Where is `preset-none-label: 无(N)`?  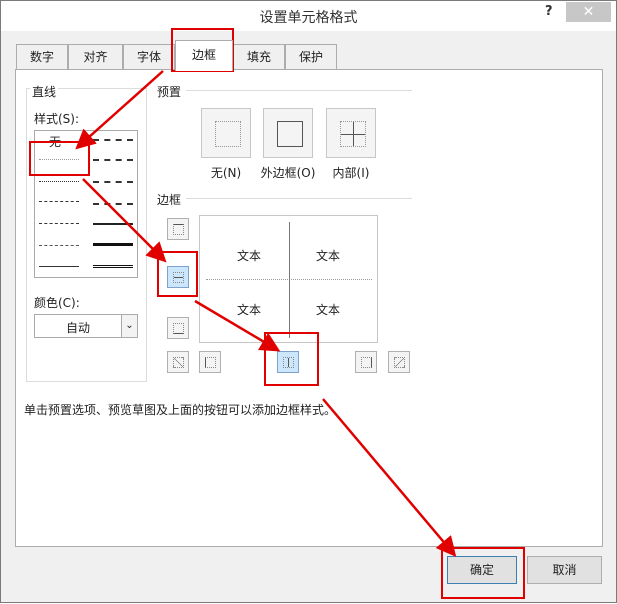
preset-none-label: 无(N) is located at coordinates (226, 173).